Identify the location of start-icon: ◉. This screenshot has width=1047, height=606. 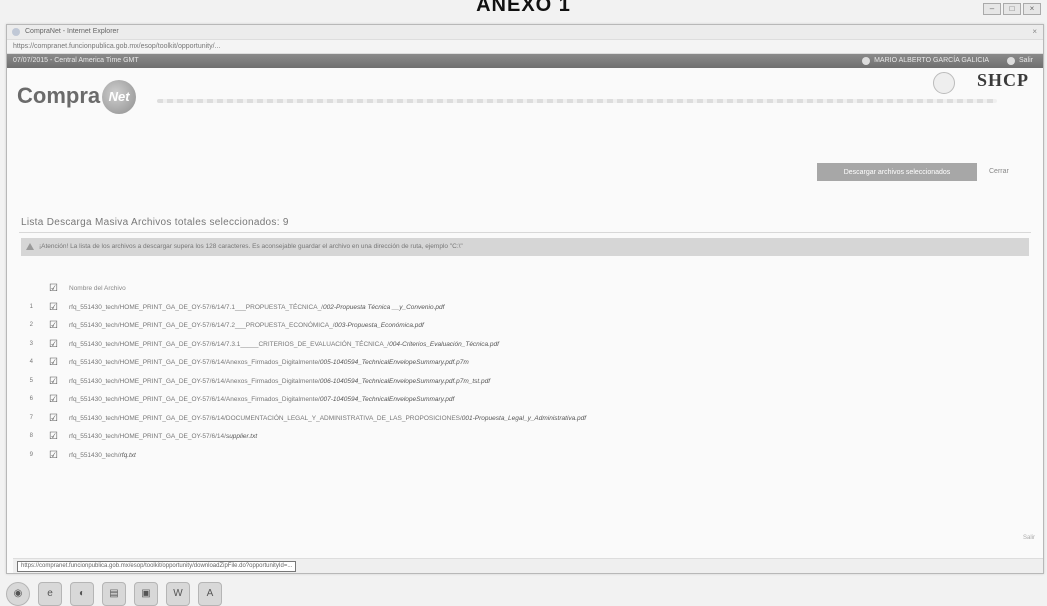
(18, 594).